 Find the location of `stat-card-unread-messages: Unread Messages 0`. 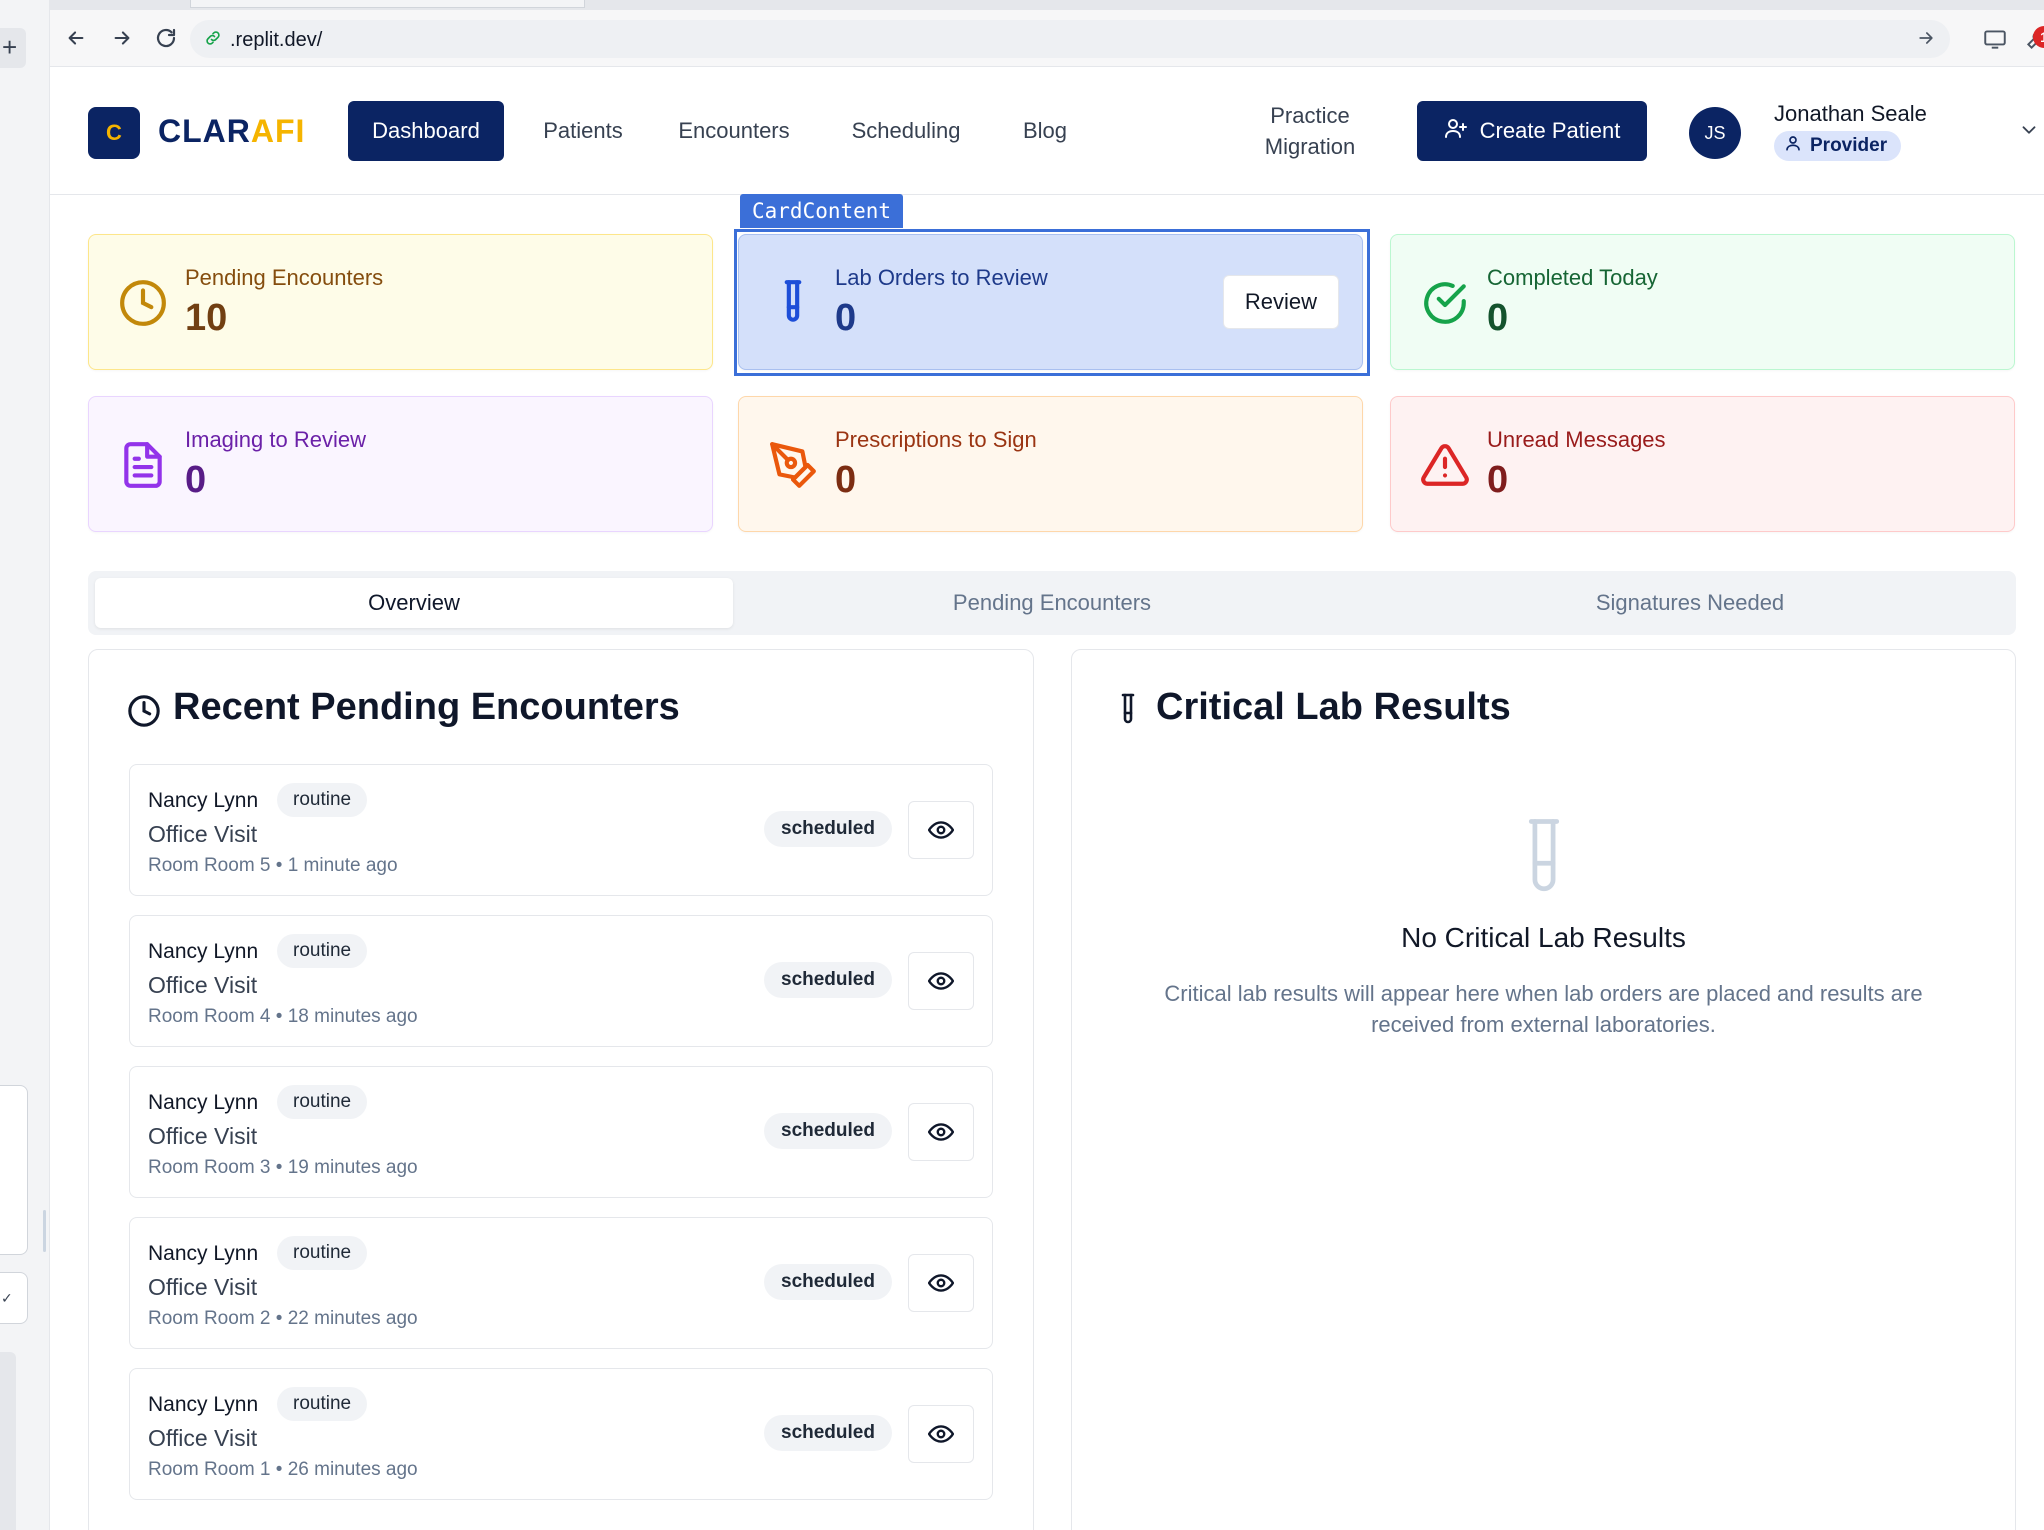

stat-card-unread-messages: Unread Messages 0 is located at coordinates (1702, 464).